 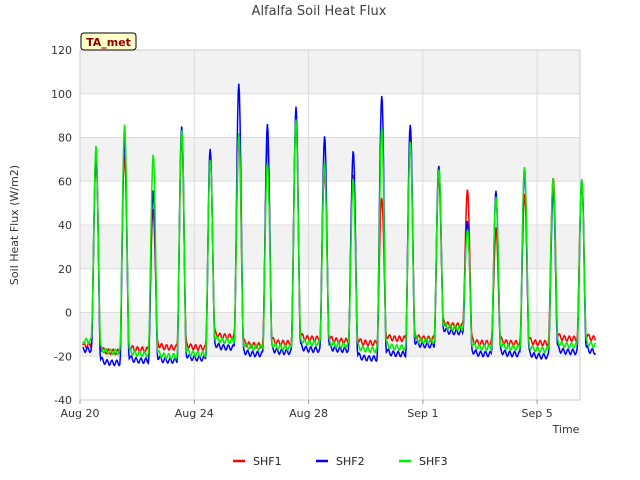 What do you see at coordinates (63, 400) in the screenshot?
I see `y-tick-label: -40` at bounding box center [63, 400].